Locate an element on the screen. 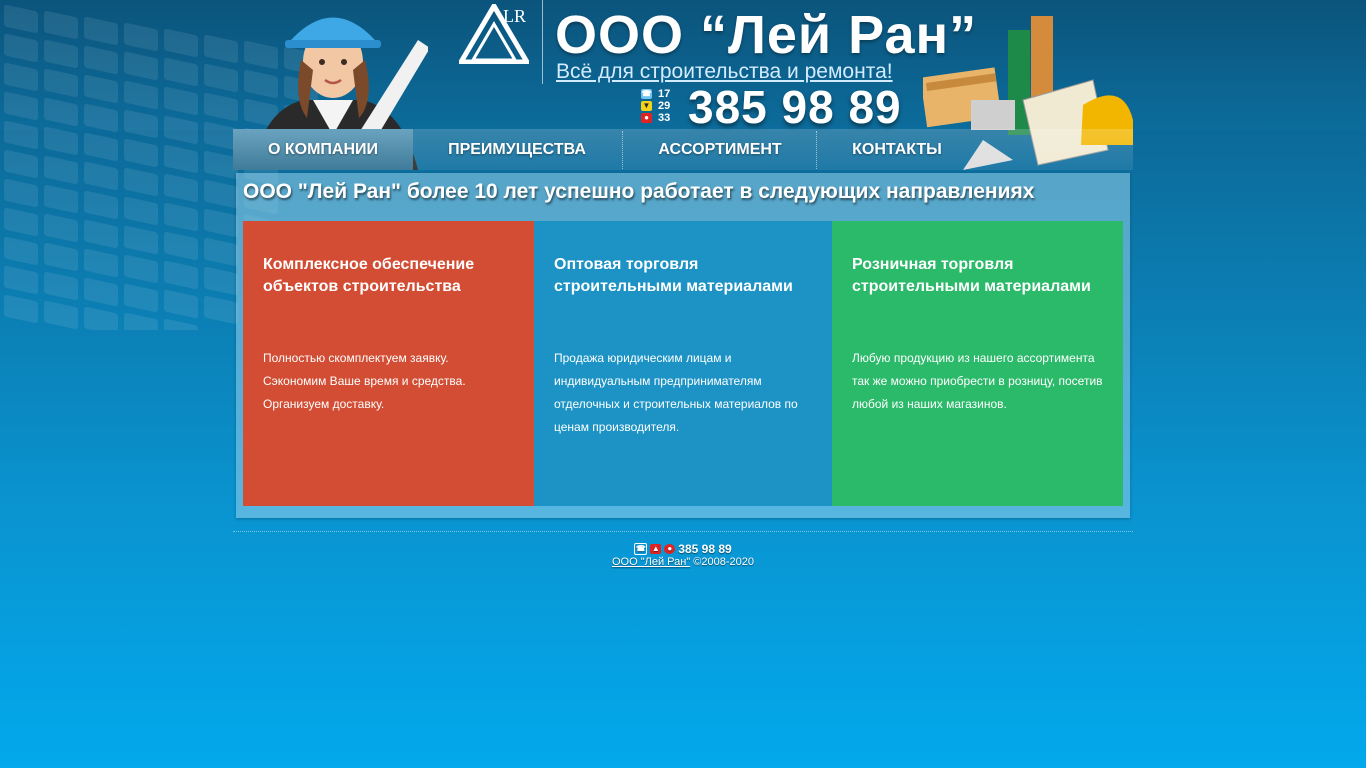 The height and width of the screenshot is (768, 1366). velcom-icon: ▼ is located at coordinates (646, 106).